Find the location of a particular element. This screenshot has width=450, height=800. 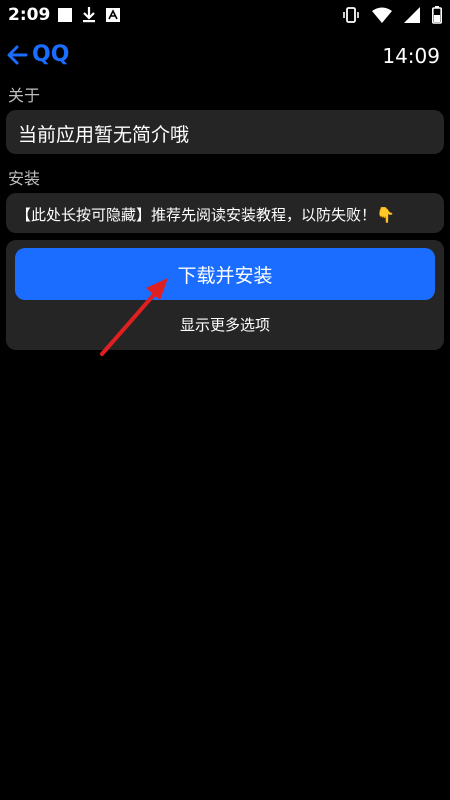

android-a-icon is located at coordinates (113, 15).